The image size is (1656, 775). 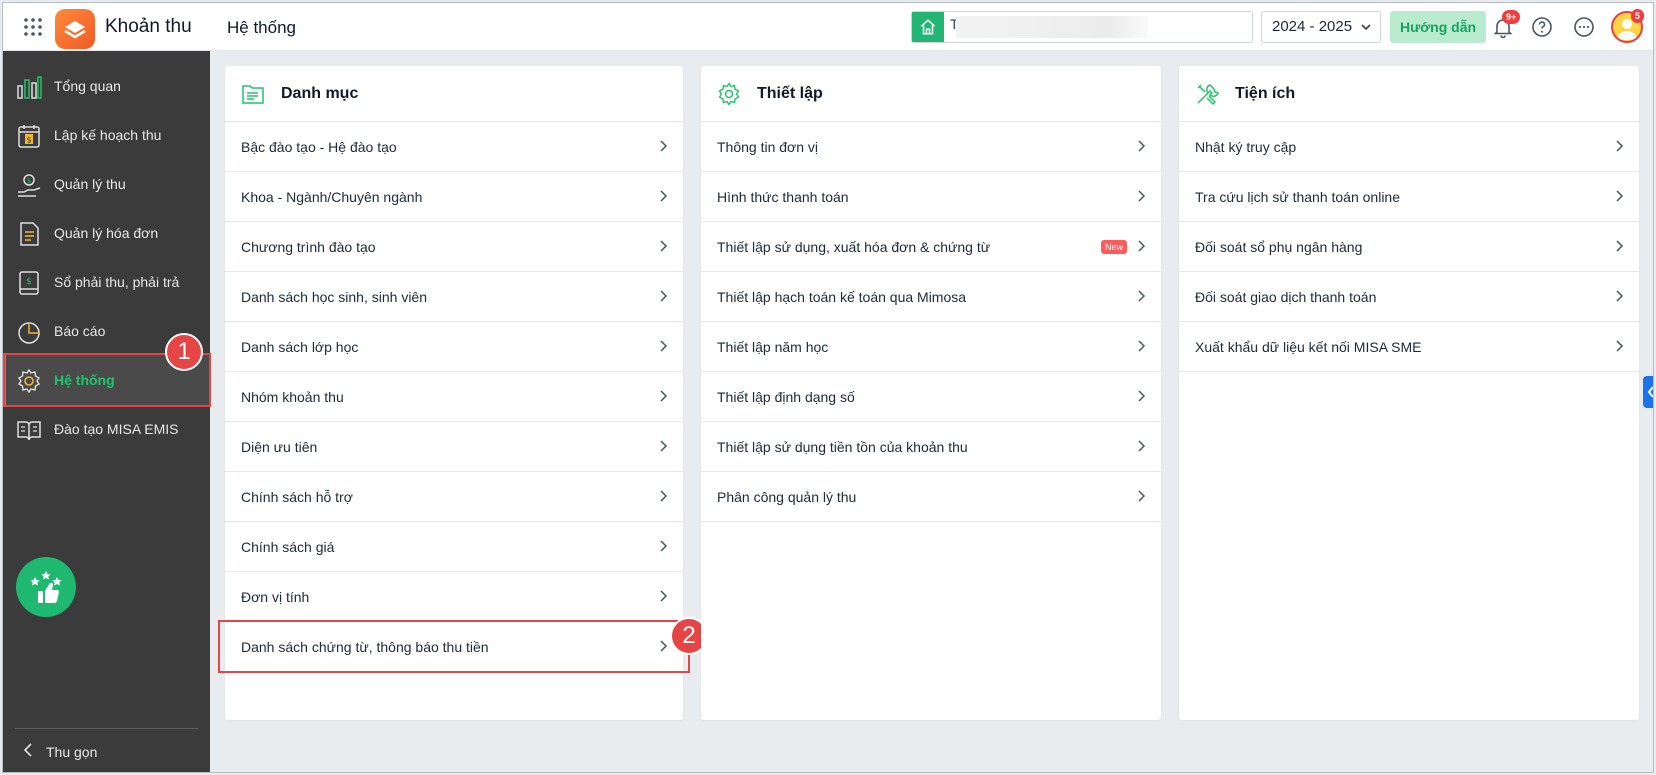 I want to click on list-item: Xuất khẩu dữ liệu kết nối MISA SME, so click(x=1409, y=347).